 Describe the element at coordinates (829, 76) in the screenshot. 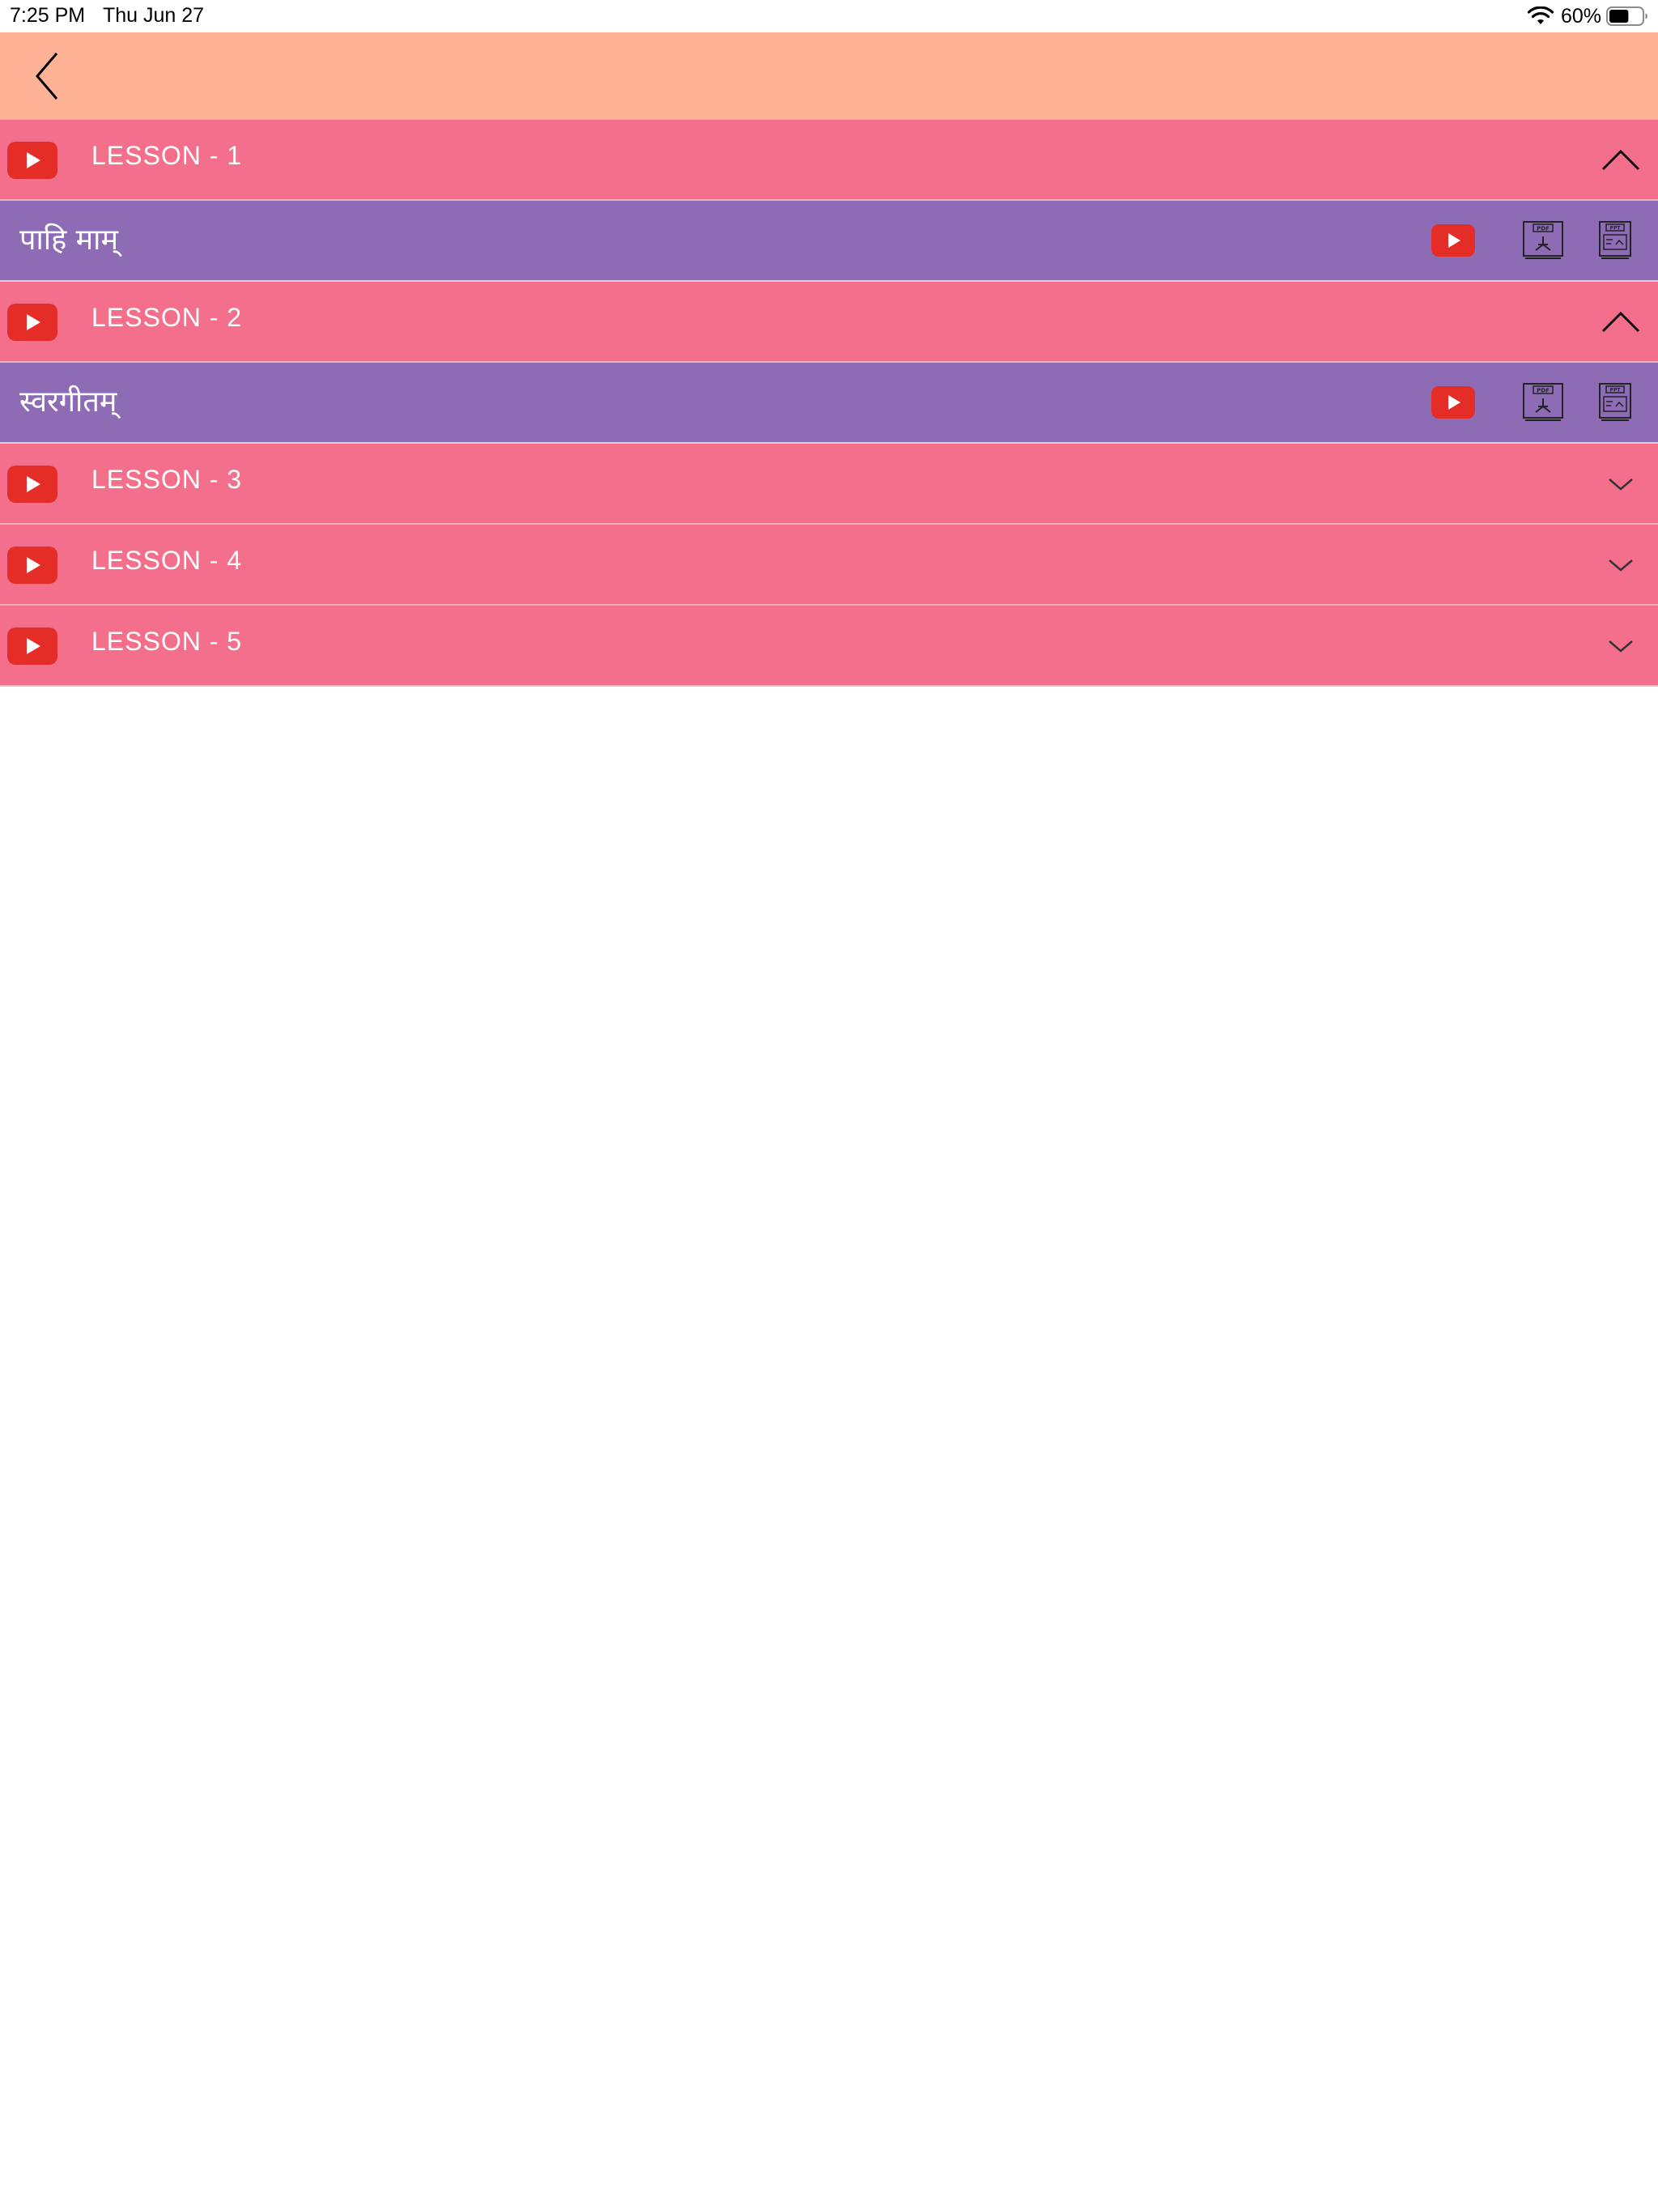

I see `nav-bar` at that location.